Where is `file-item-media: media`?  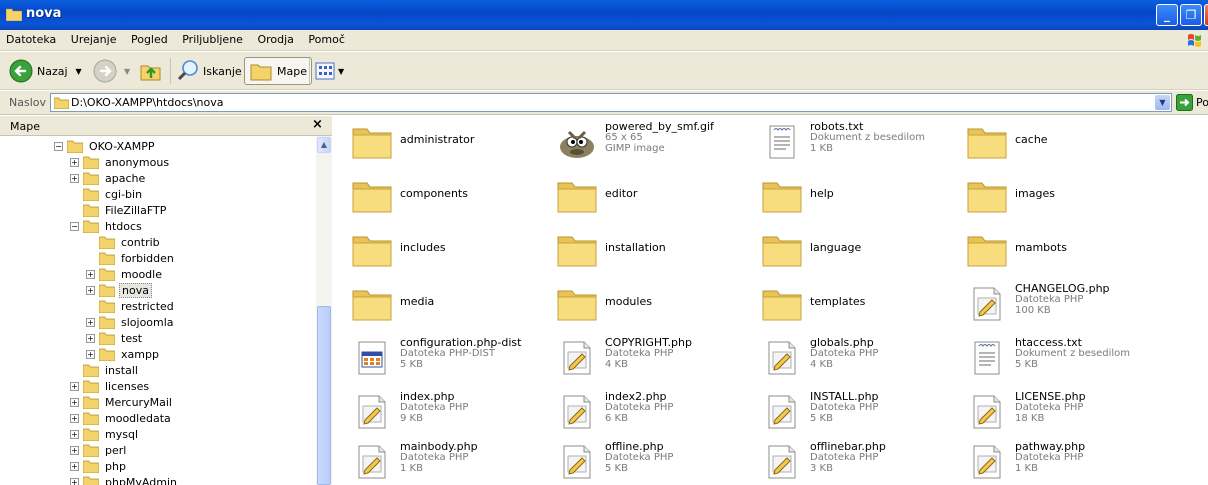
file-item-media: media is located at coordinates (440, 303).